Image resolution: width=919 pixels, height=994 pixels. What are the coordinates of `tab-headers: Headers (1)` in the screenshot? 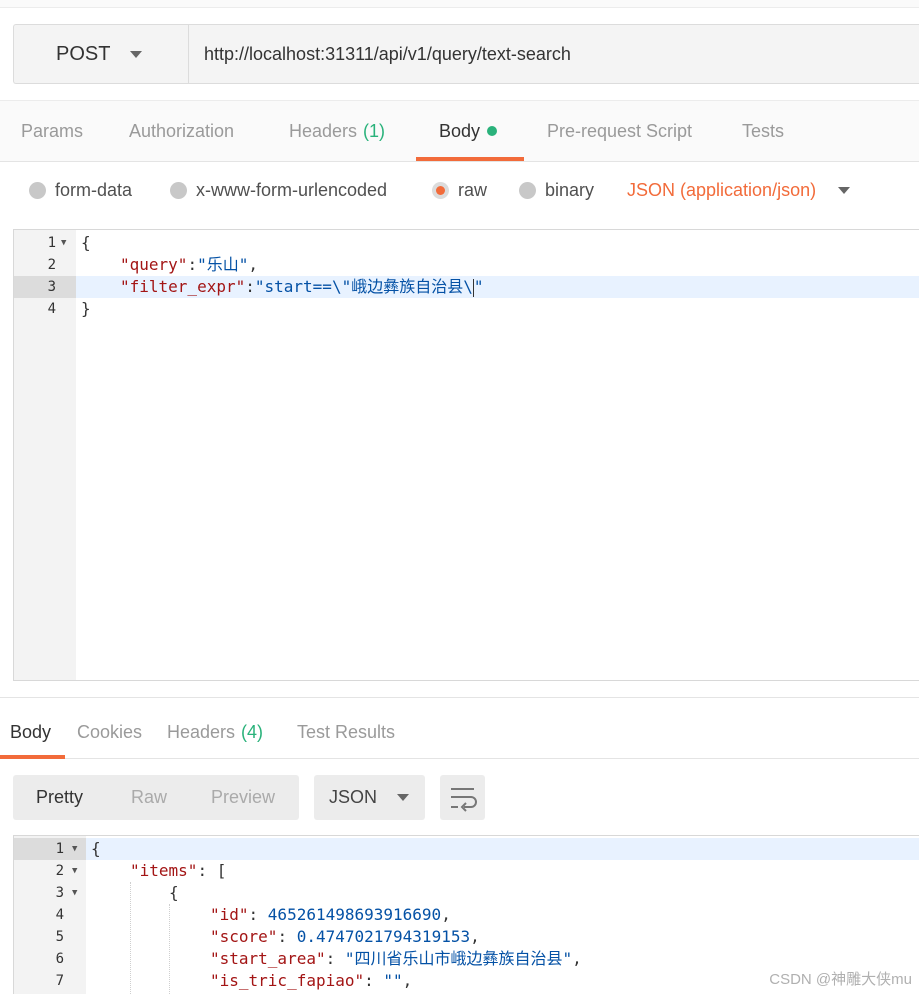 It's located at (337, 131).